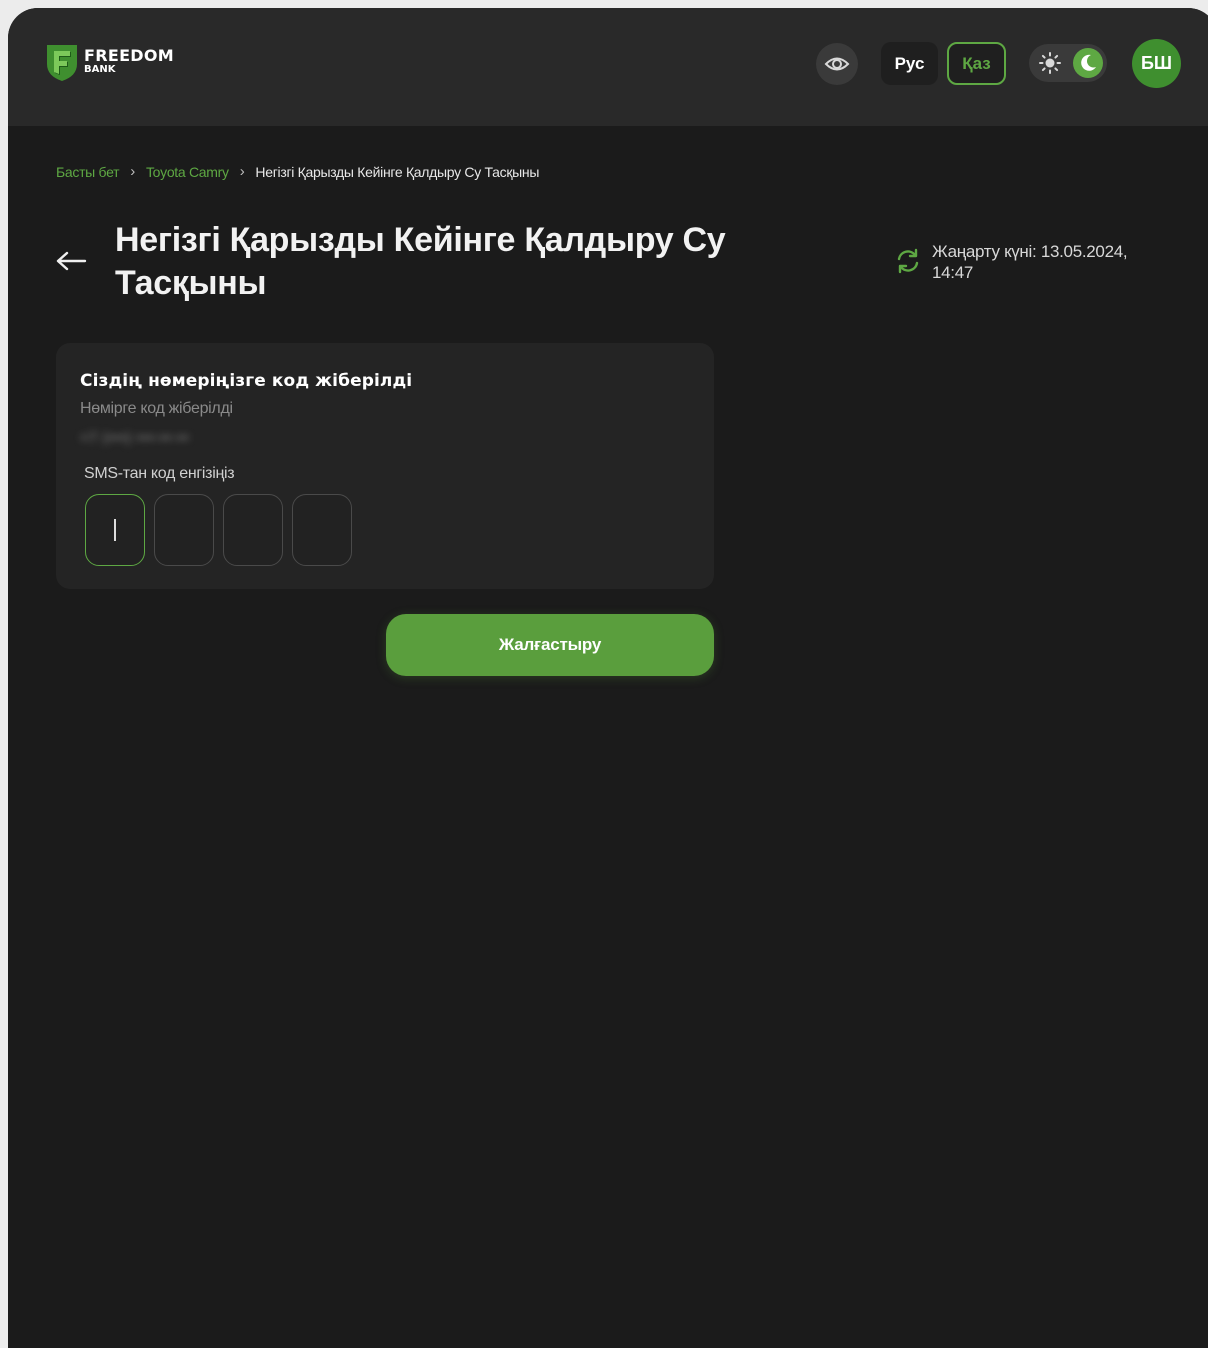  I want to click on header: FREEDOM BANK Рус Қаз БШ, so click(608, 67).